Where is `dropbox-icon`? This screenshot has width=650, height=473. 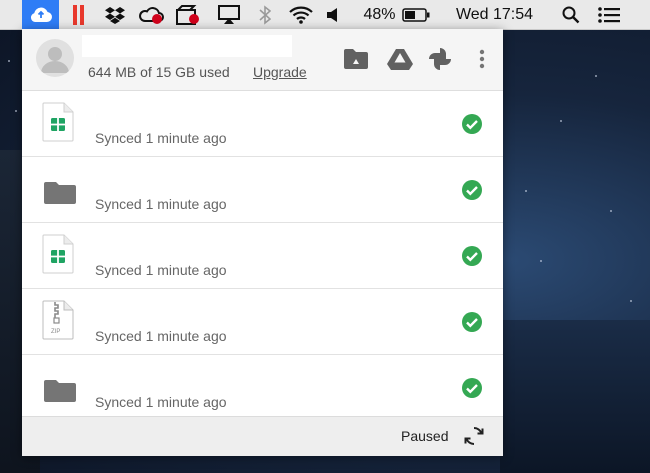
dropbox-icon is located at coordinates (115, 14).